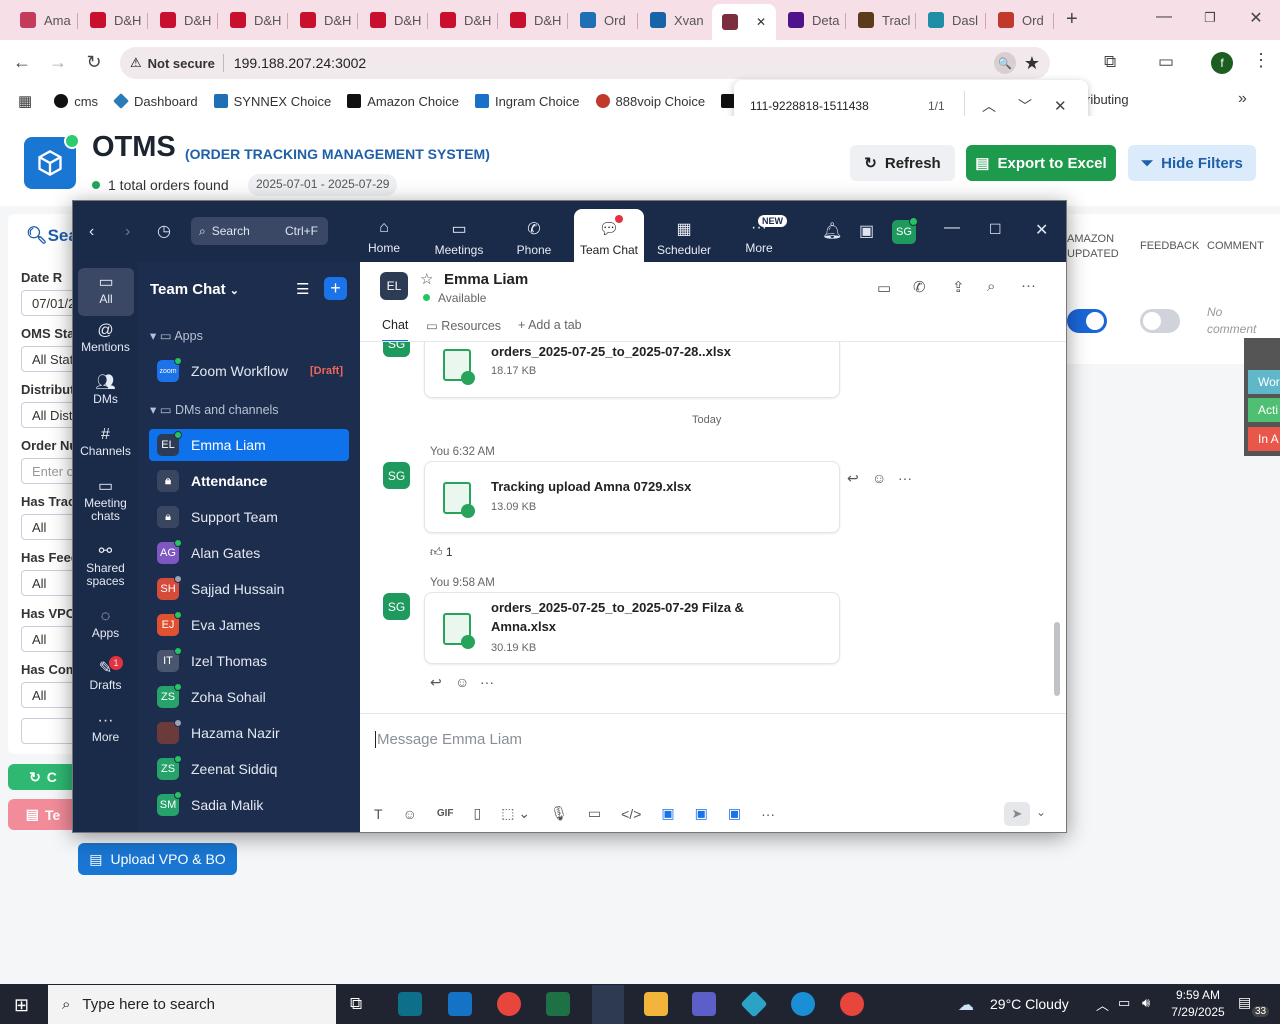  What do you see at coordinates (995, 229) in the screenshot?
I see `maximize-icon: ☐` at bounding box center [995, 229].